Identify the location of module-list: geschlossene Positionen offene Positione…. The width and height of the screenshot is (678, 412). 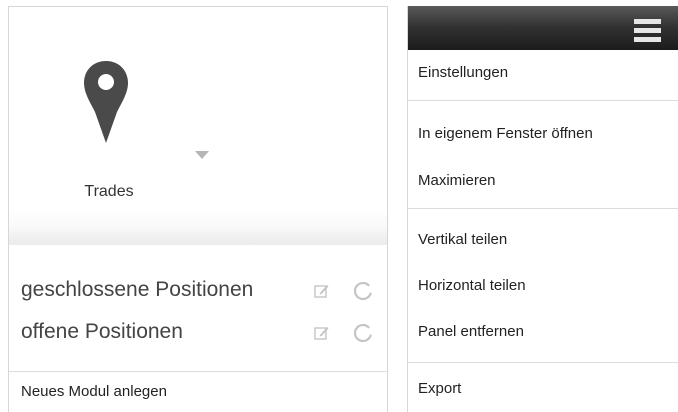
(198, 311).